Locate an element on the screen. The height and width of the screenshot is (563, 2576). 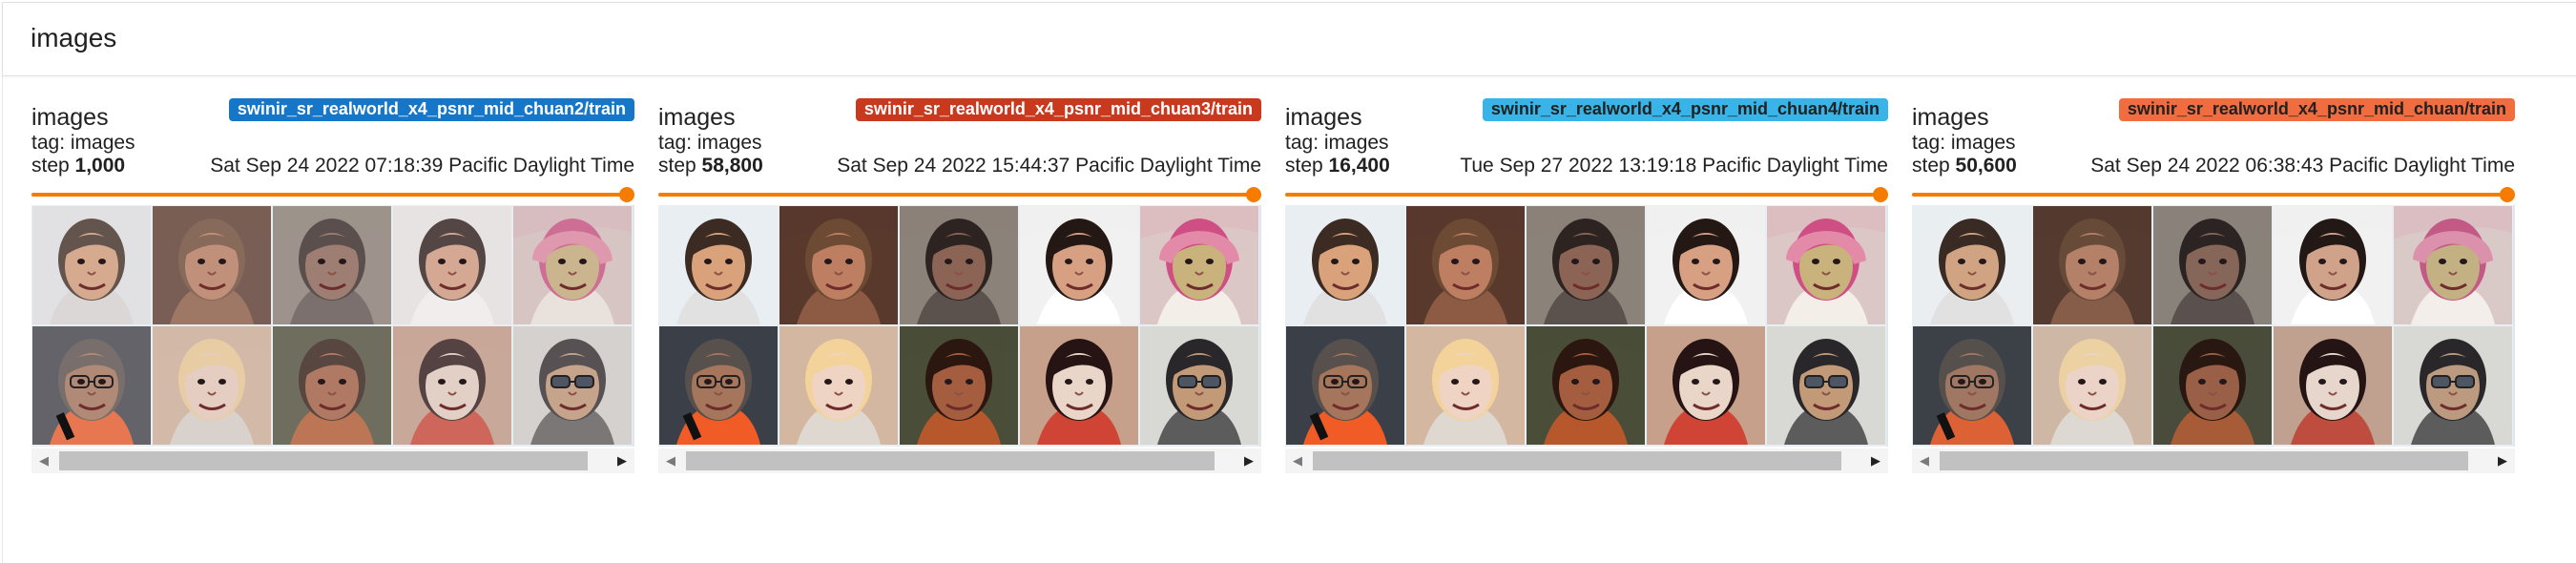
step-label: step 58,800 is located at coordinates (710, 166).